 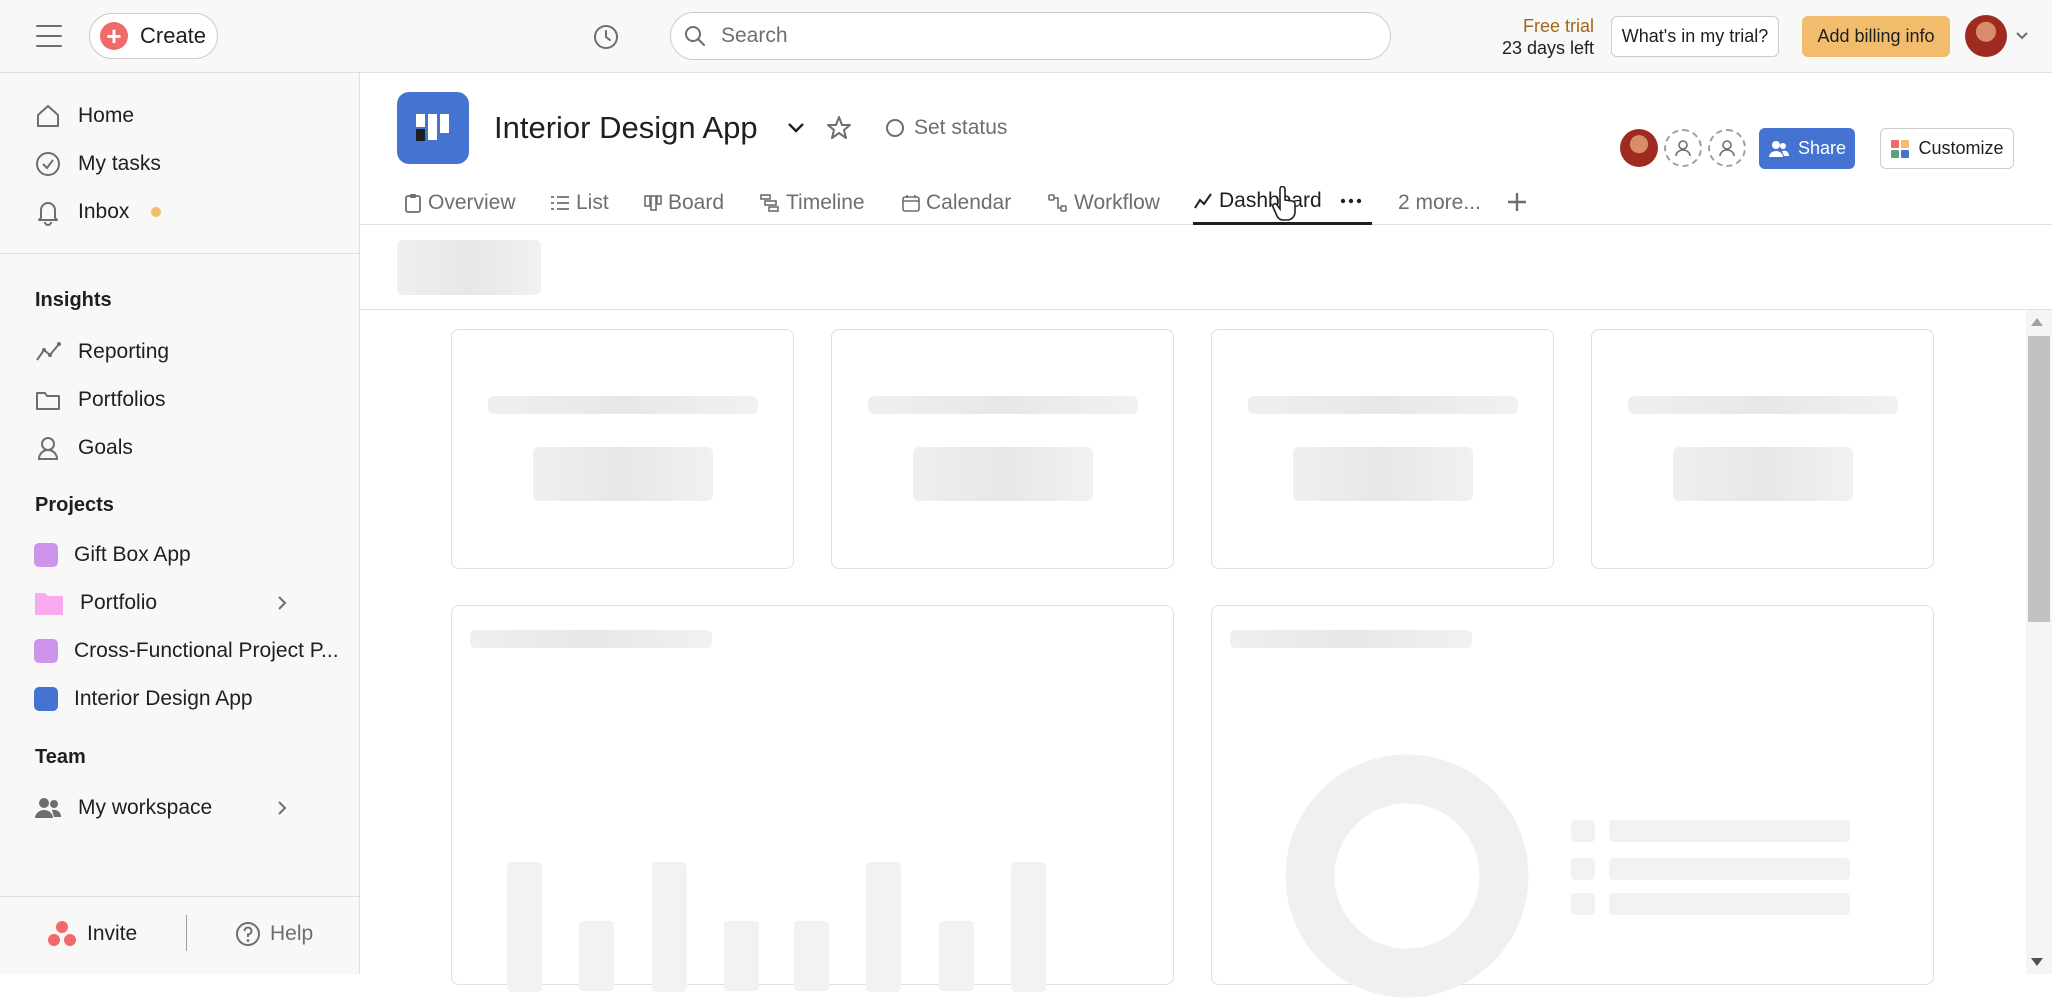 What do you see at coordinates (1117, 202) in the screenshot?
I see `tab-label: Workflow` at bounding box center [1117, 202].